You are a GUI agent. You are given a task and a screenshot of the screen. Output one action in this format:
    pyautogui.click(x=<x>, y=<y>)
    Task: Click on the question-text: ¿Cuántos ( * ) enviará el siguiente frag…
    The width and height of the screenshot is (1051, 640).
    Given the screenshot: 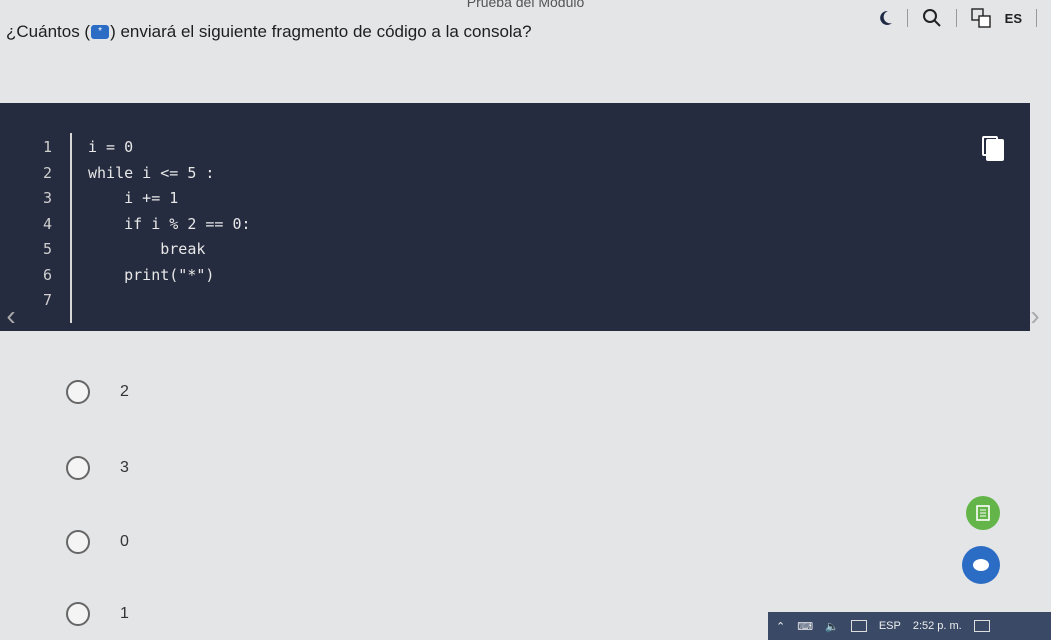 What is the action you would take?
    pyautogui.click(x=269, y=32)
    